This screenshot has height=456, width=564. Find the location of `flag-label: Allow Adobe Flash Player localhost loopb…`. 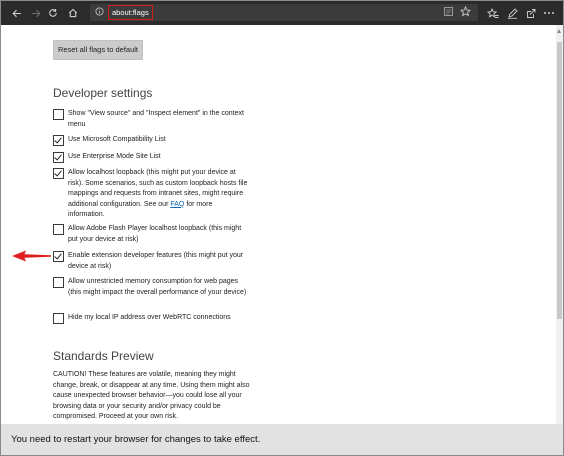

flag-label: Allow Adobe Flash Player localhost loopb… is located at coordinates (155, 234).